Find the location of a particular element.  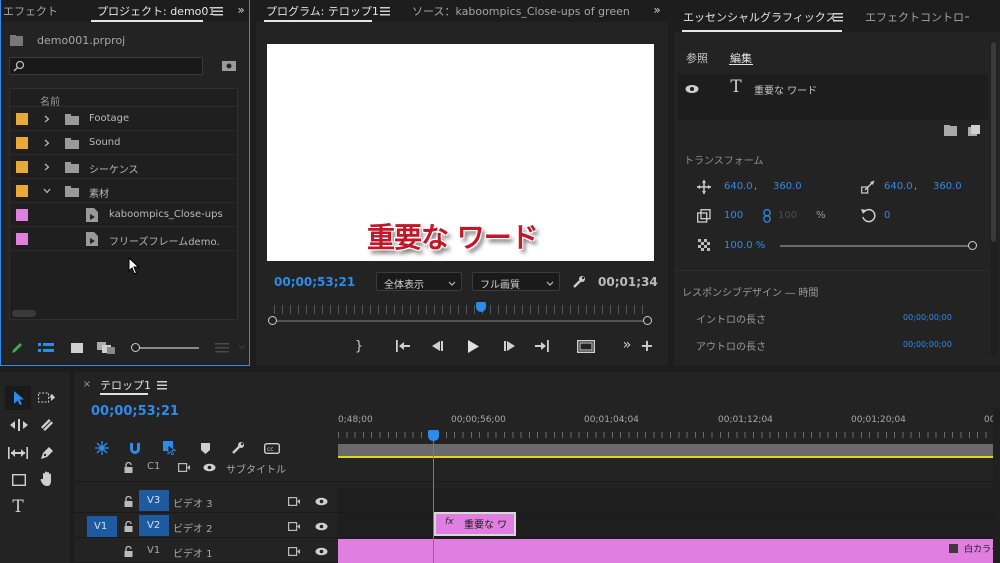

pen-tool-icon is located at coordinates (47, 453).